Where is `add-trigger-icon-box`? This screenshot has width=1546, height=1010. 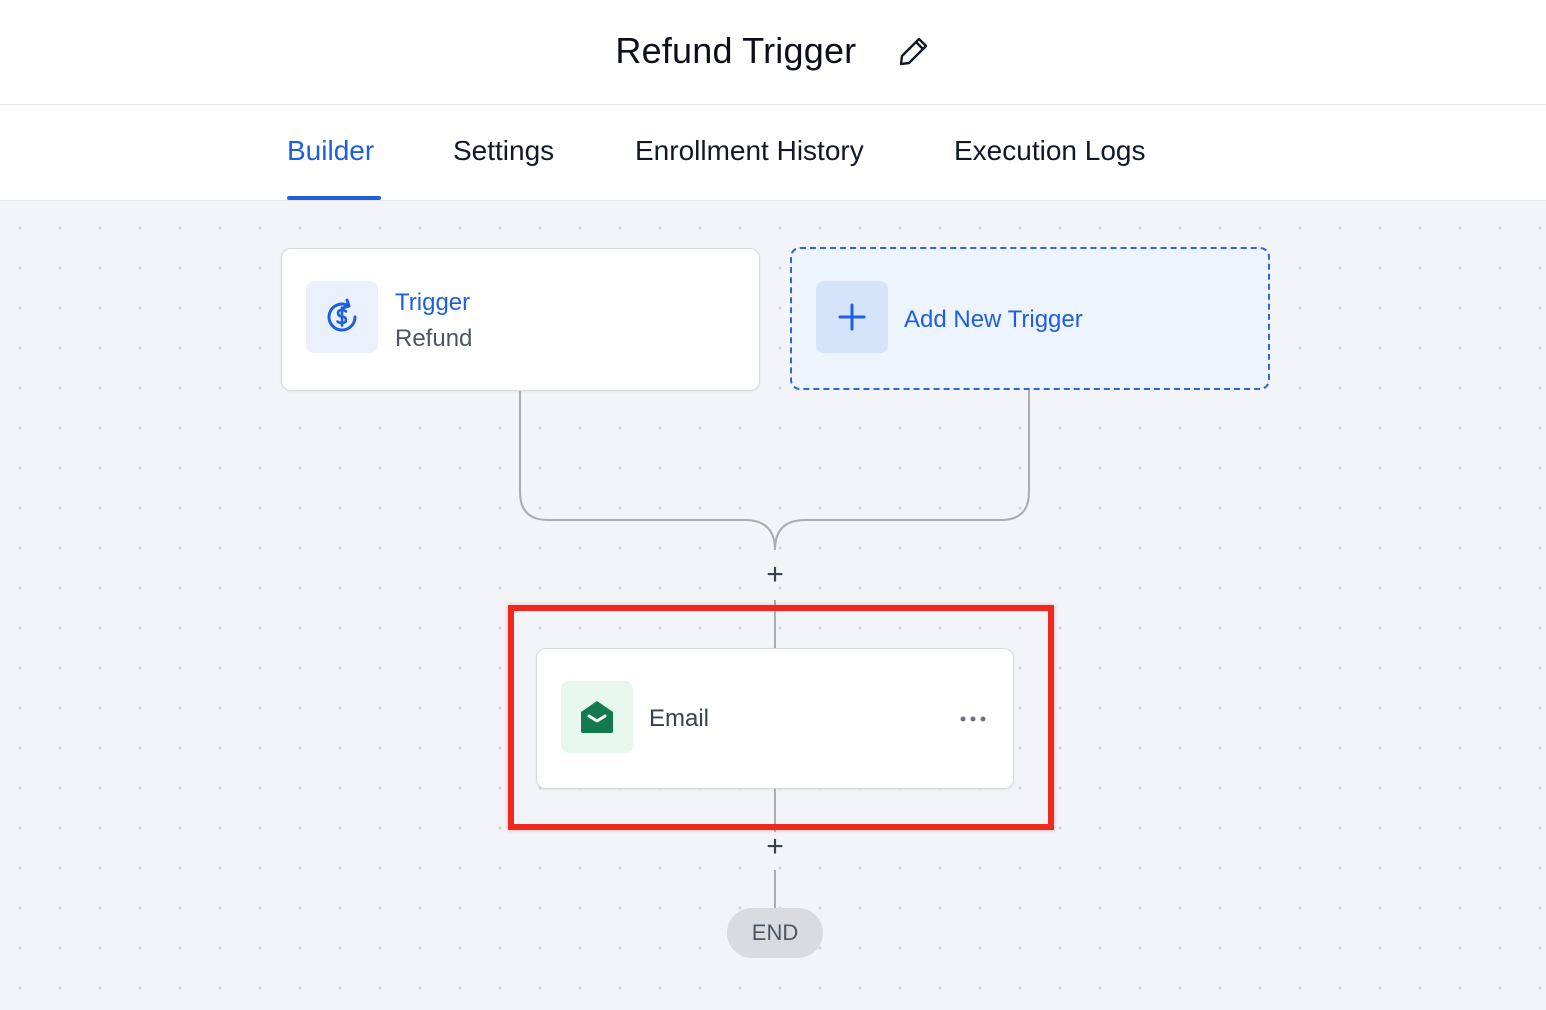
add-trigger-icon-box is located at coordinates (852, 317).